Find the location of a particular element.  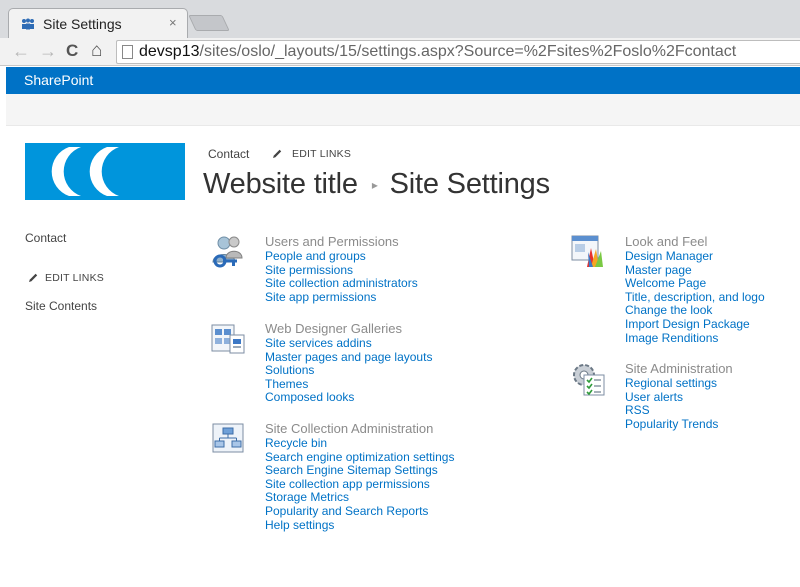

back-icon: ← is located at coordinates (21, 51).